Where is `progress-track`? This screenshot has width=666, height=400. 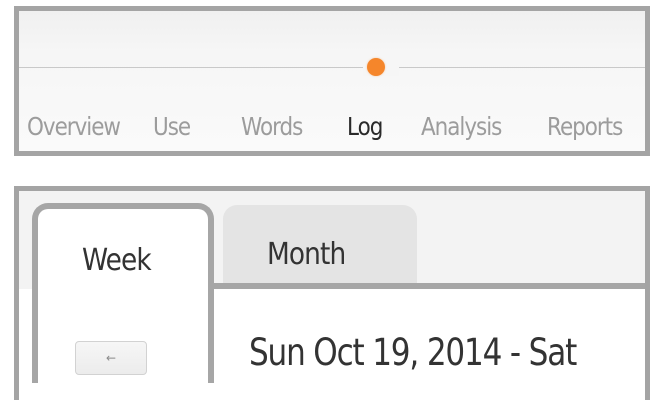
progress-track is located at coordinates (332, 67).